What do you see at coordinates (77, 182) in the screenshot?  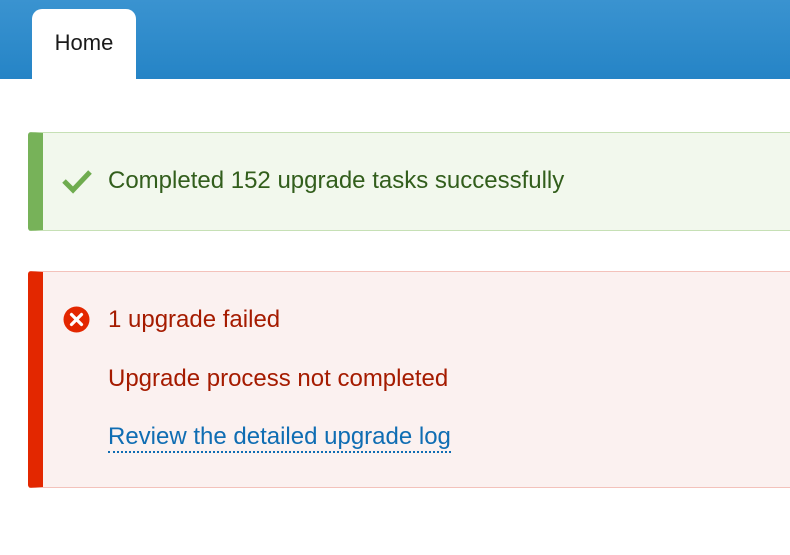 I see `checkmark-icon` at bounding box center [77, 182].